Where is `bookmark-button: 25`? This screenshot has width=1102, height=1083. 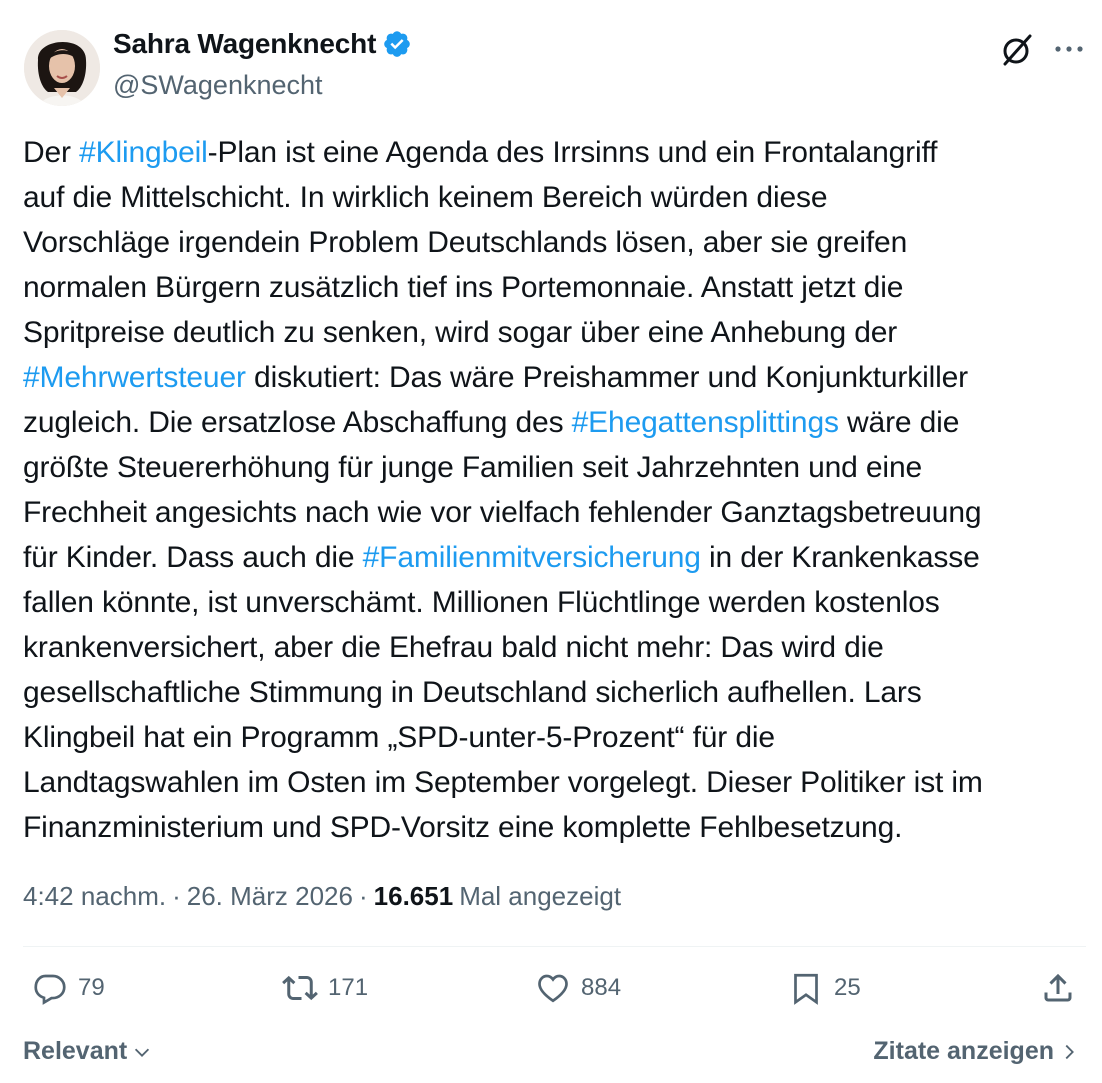 bookmark-button: 25 is located at coordinates (824, 988).